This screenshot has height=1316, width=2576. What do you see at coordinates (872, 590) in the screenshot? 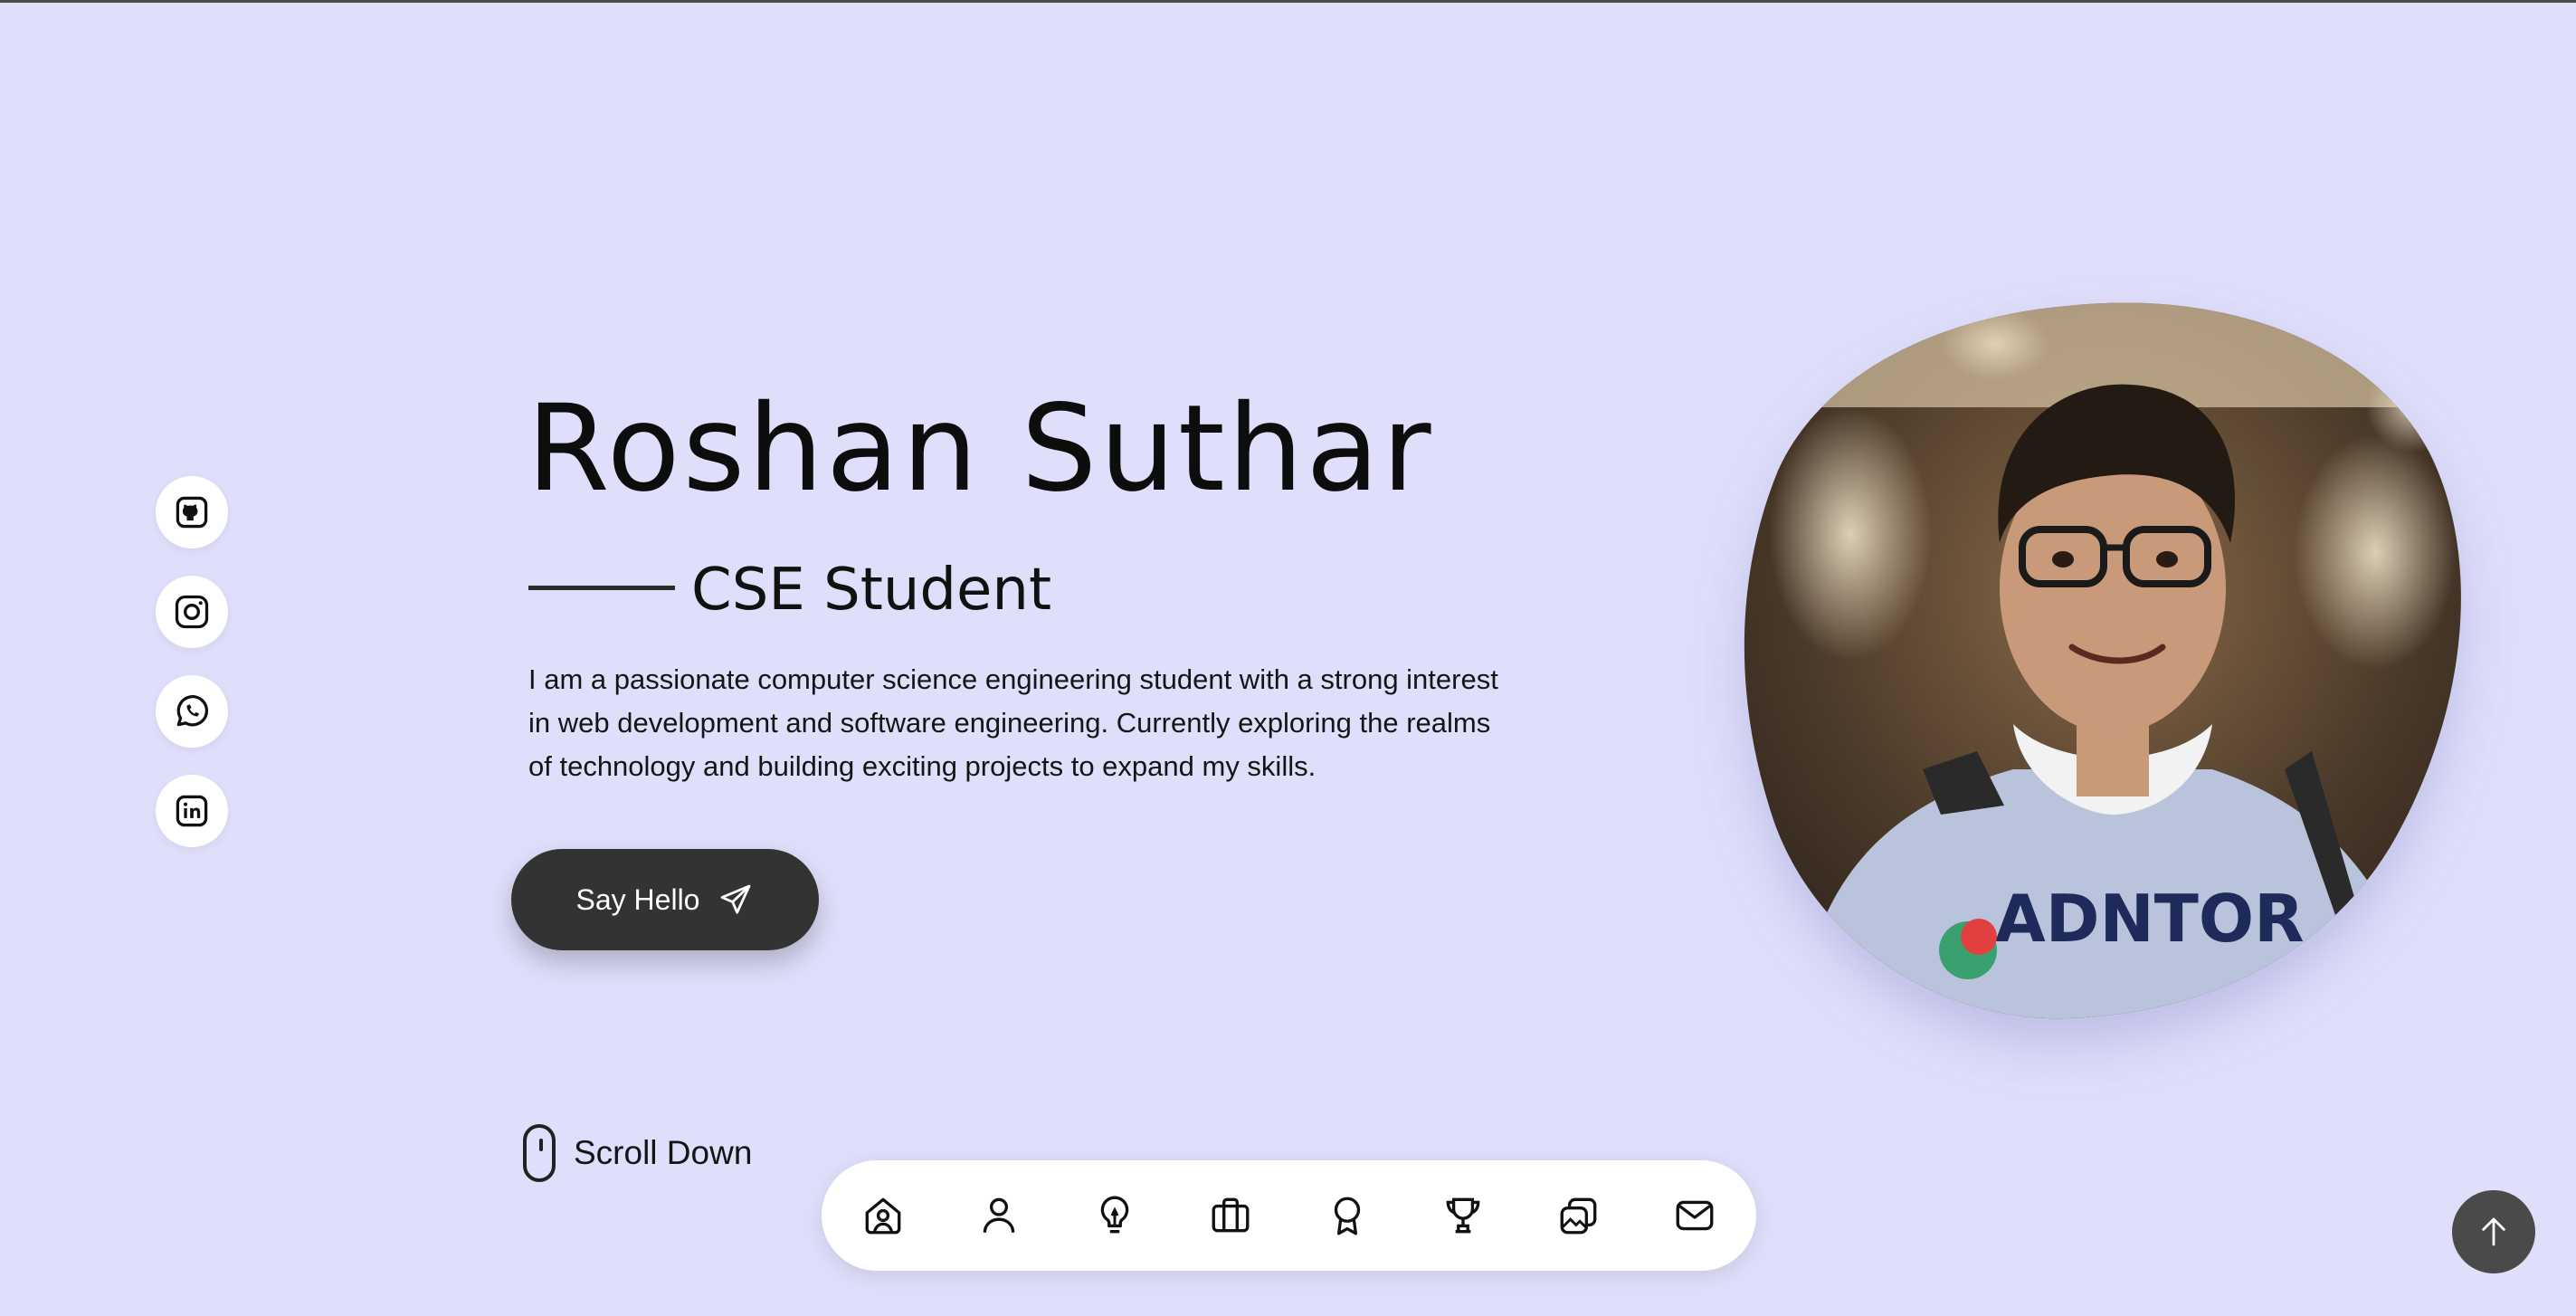
I see `profile-title: CSE Student` at bounding box center [872, 590].